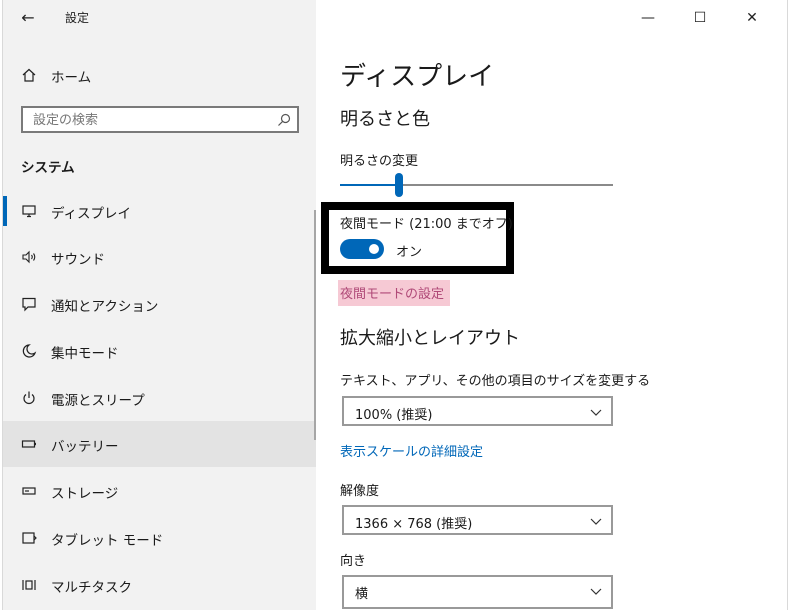 Image resolution: width=800 pixels, height=610 pixels. What do you see at coordinates (367, 185) in the screenshot?
I see `brightness-slider-fill` at bounding box center [367, 185].